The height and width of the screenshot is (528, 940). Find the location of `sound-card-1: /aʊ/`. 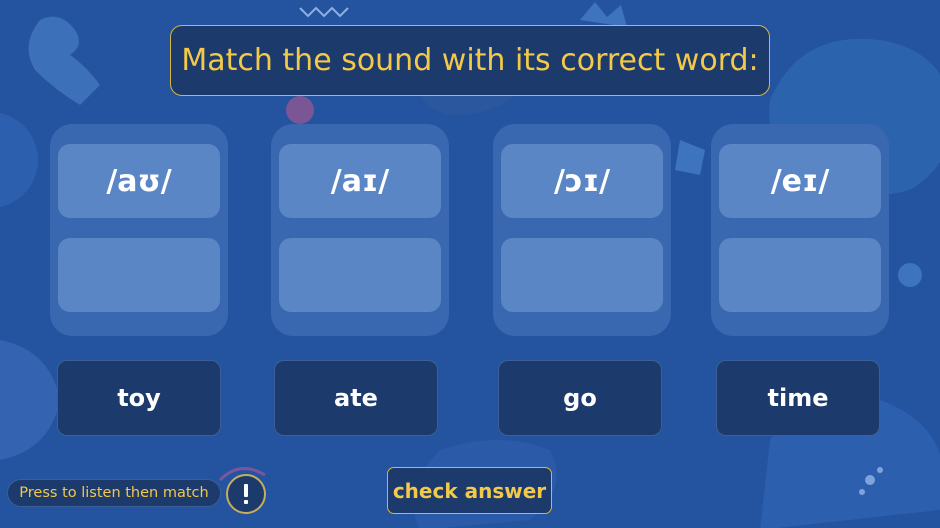

sound-card-1: /aʊ/ is located at coordinates (139, 181).